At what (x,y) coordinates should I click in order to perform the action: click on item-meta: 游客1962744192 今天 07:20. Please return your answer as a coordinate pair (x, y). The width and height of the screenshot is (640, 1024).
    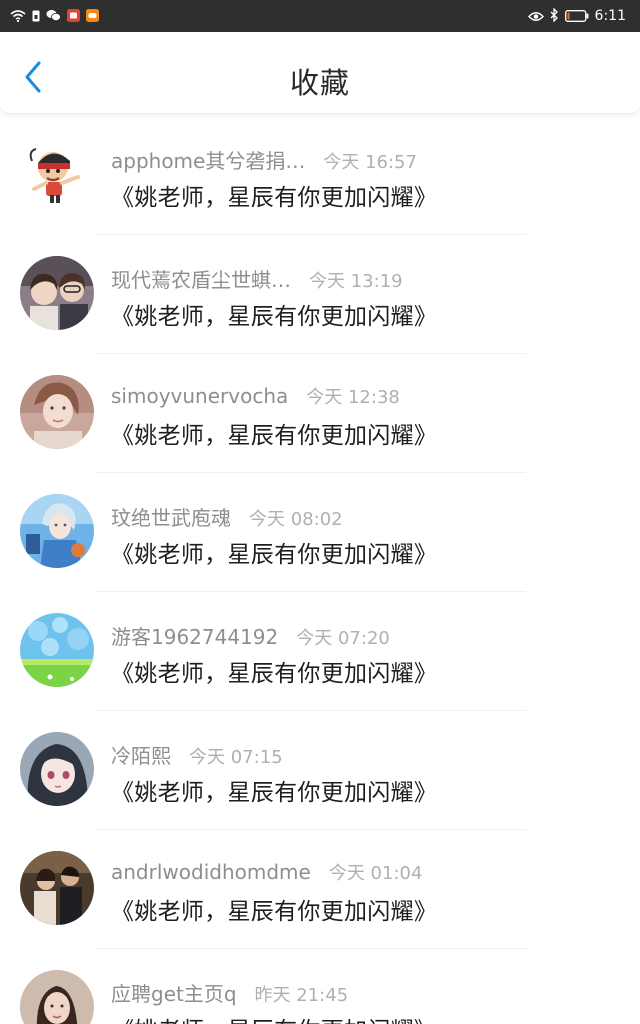
    Looking at the image, I should click on (250, 635).